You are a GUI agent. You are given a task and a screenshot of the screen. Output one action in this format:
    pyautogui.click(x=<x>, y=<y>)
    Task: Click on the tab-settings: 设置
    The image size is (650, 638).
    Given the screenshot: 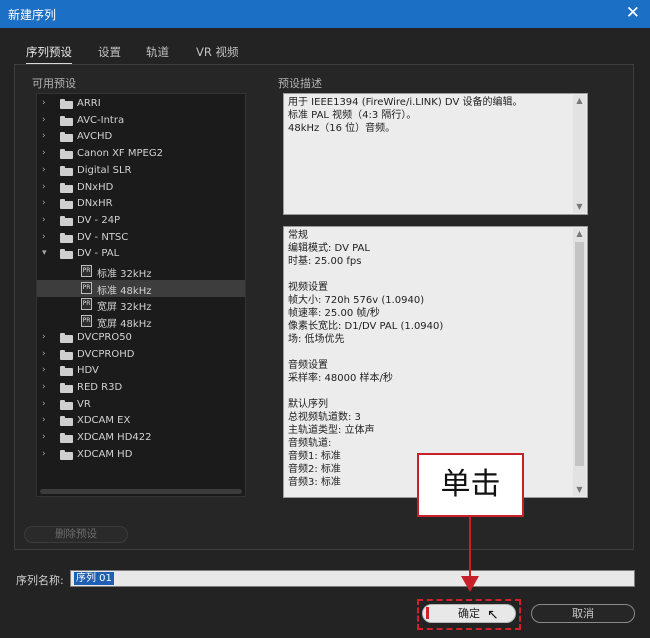 What is the action you would take?
    pyautogui.click(x=109, y=52)
    